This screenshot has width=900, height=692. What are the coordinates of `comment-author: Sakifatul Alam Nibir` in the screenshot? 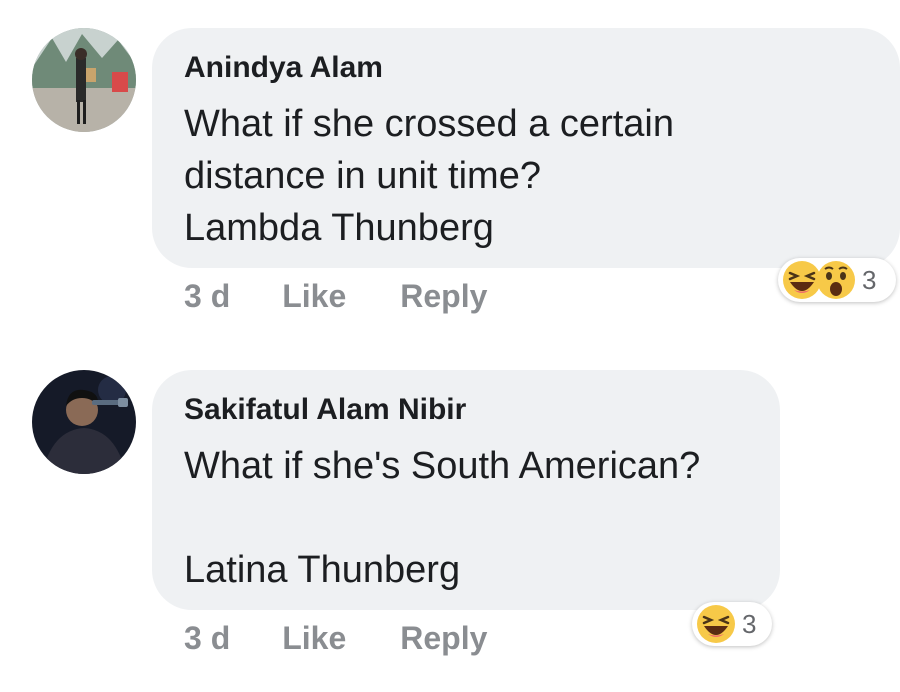 It's located at (467, 410).